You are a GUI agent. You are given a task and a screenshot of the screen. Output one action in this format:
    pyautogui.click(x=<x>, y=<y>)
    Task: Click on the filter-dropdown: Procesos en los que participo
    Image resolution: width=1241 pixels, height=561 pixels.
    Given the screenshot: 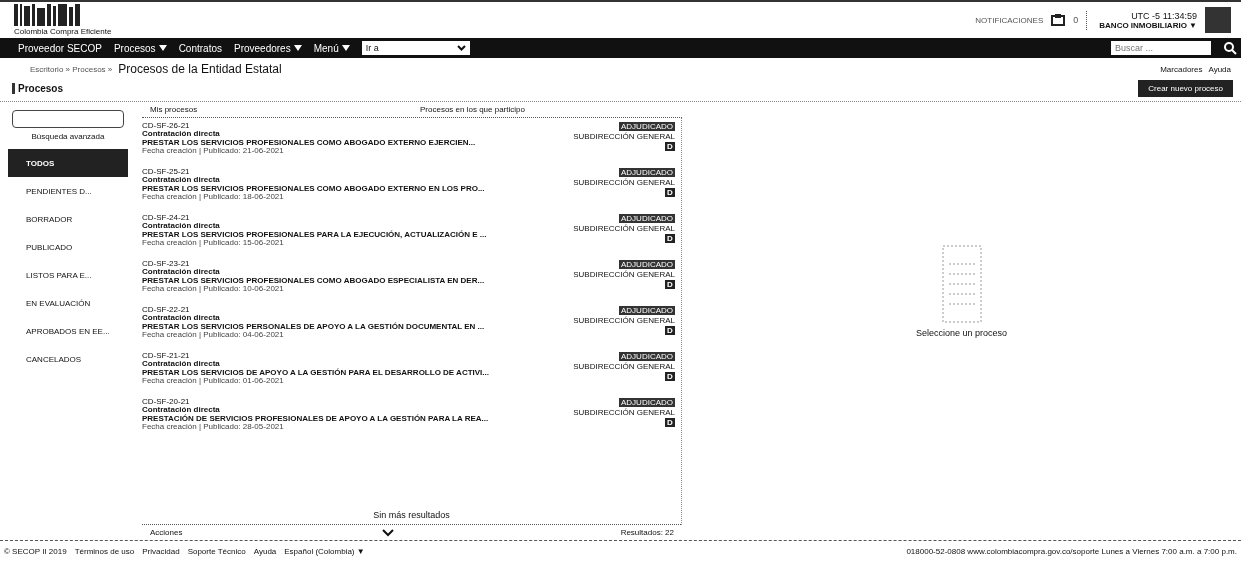 What is the action you would take?
    pyautogui.click(x=547, y=109)
    